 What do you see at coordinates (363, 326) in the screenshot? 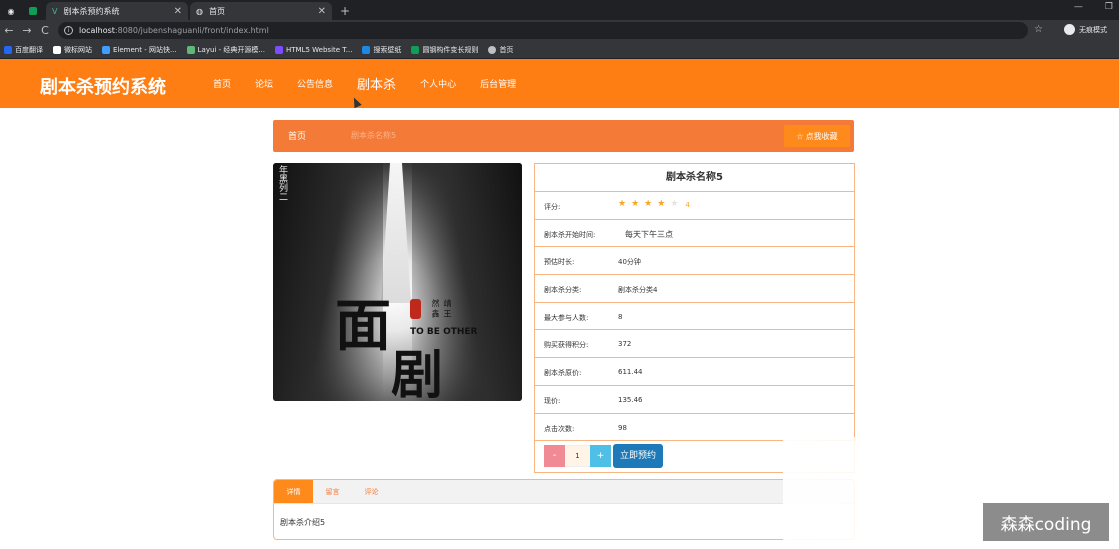
I see `poster-main-char: 面` at bounding box center [363, 326].